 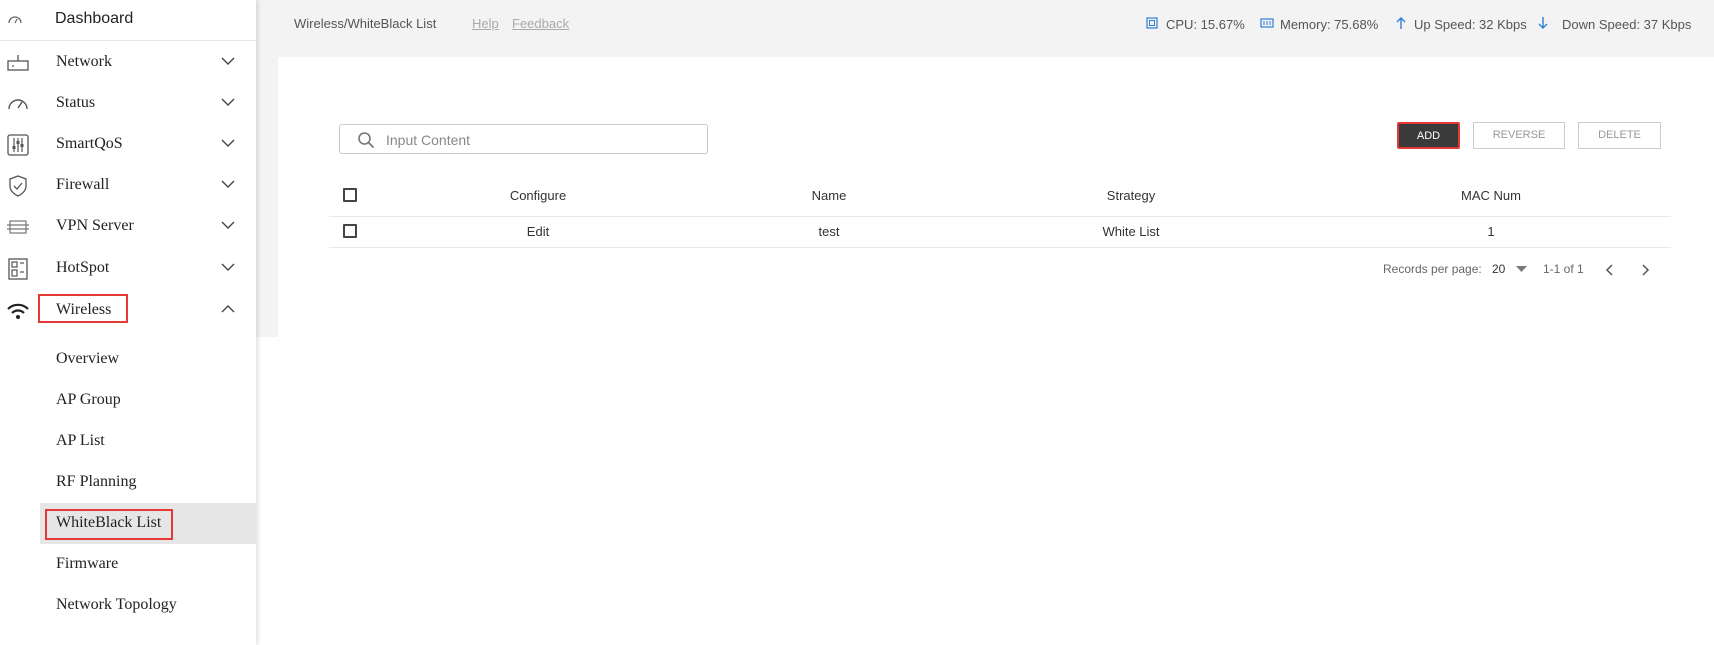 What do you see at coordinates (148, 359) in the screenshot?
I see `sidebar-subitem-overview: Overview` at bounding box center [148, 359].